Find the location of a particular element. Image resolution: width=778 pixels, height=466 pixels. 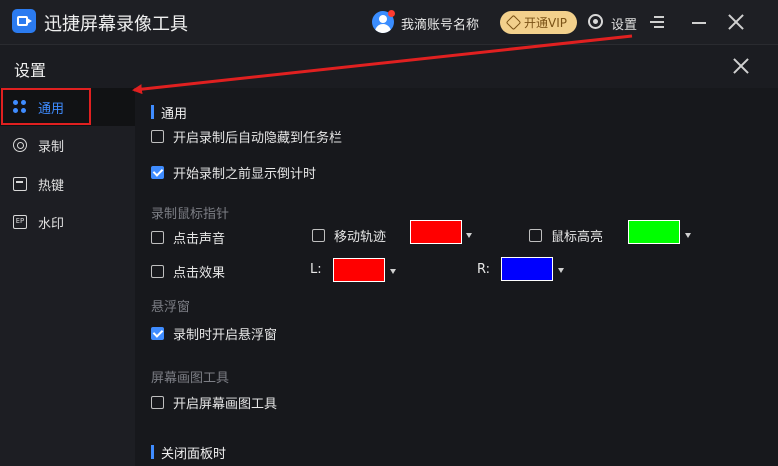

section-title-close-panel: 关闭面板时 is located at coordinates (188, 452).